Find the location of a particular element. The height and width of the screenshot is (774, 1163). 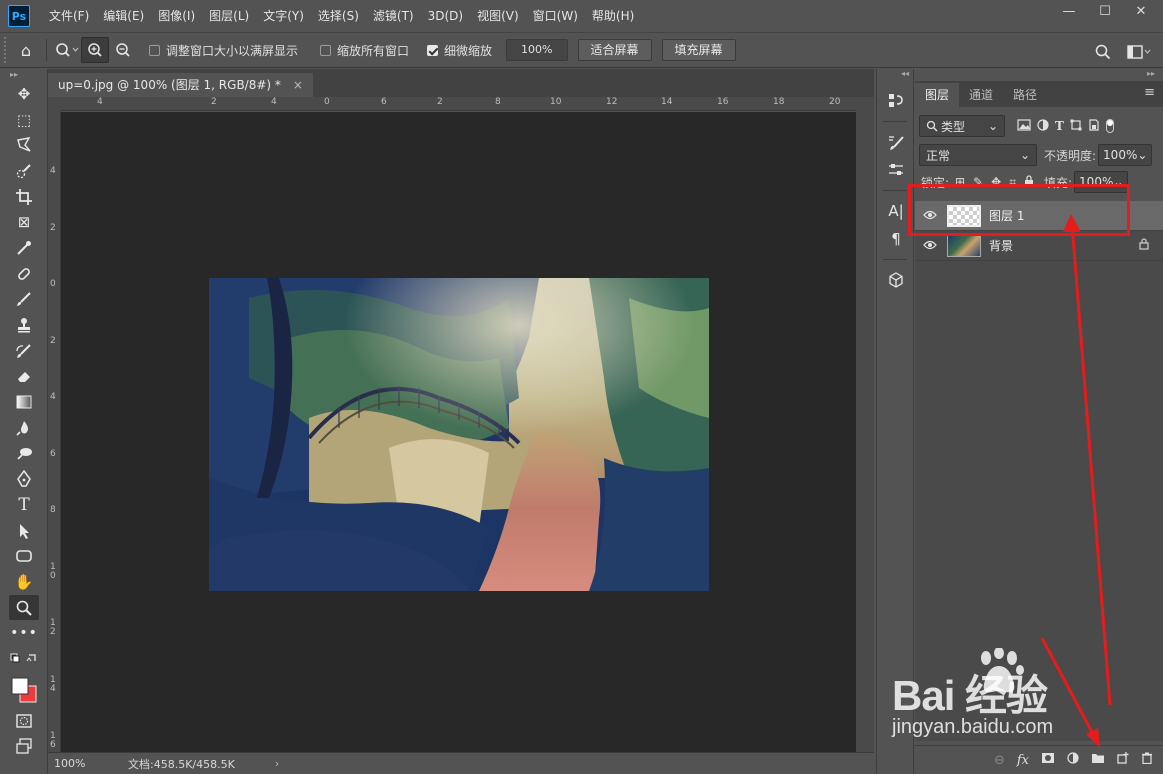

zoom-all-checkbox: 缩放所有窗口 is located at coordinates (364, 50).